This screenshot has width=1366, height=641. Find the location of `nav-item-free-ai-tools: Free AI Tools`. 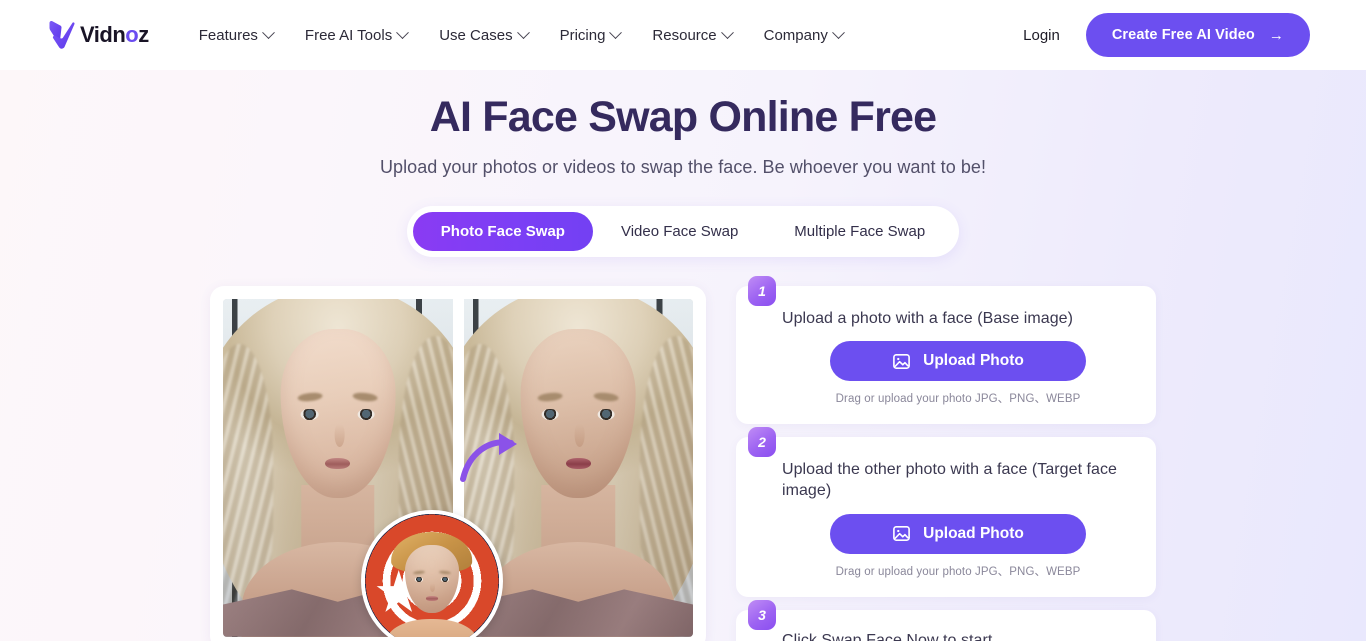

nav-item-free-ai-tools: Free AI Tools is located at coordinates (356, 35).